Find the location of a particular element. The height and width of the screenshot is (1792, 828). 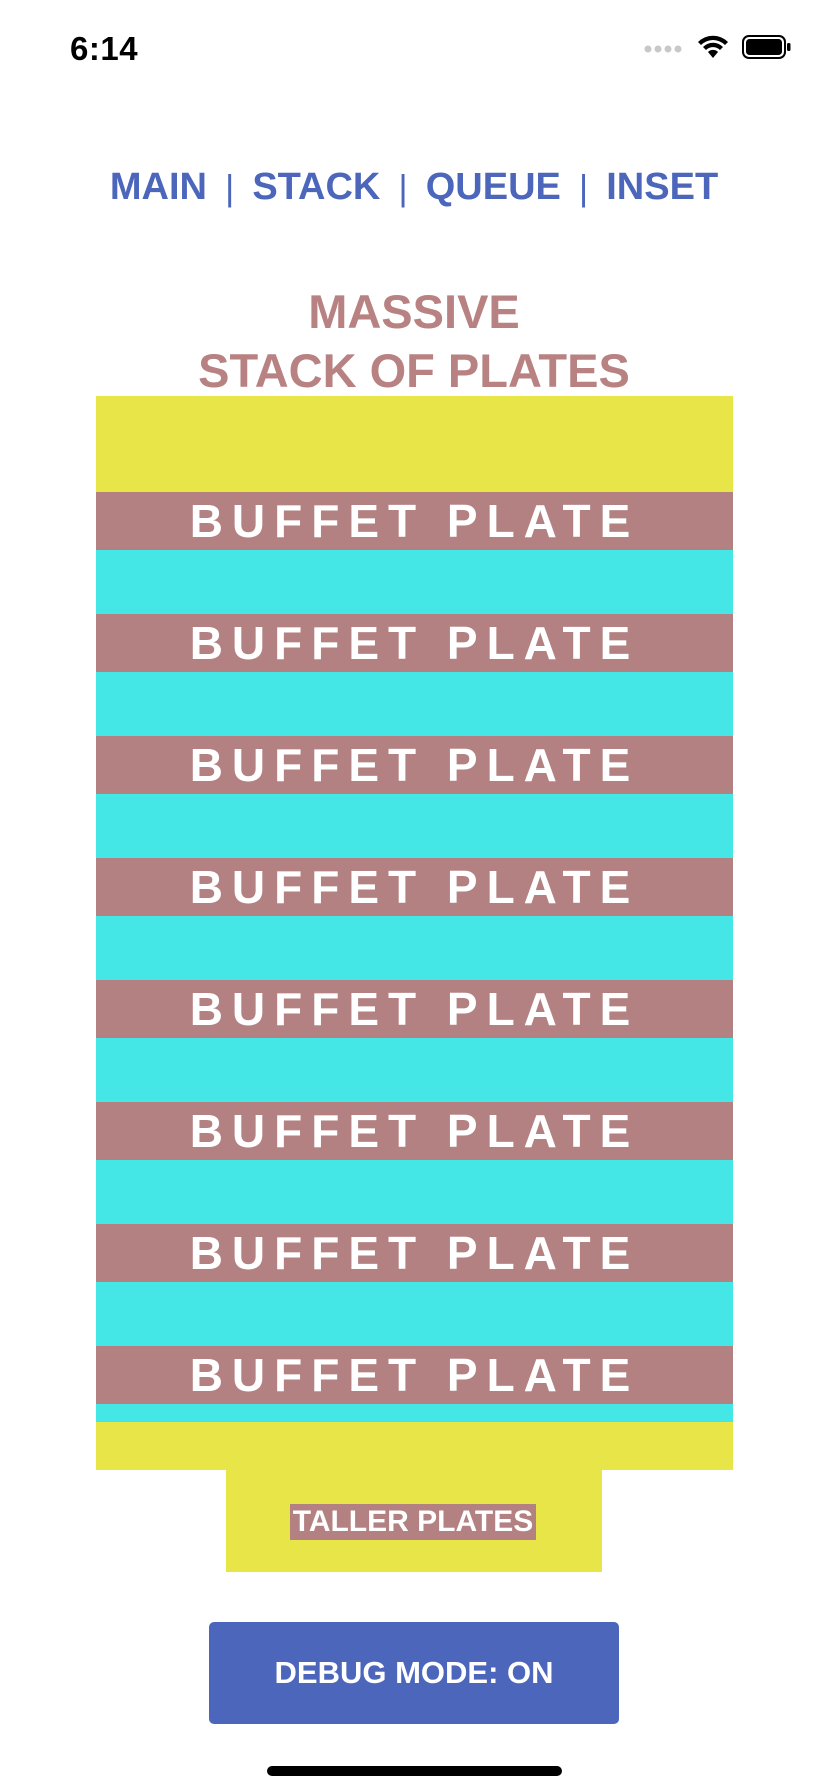

debug-mode-button: DEBUG MODE: ON is located at coordinates (414, 1673).